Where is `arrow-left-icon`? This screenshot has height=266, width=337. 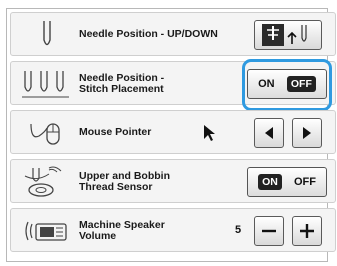 arrow-left-icon is located at coordinates (269, 133).